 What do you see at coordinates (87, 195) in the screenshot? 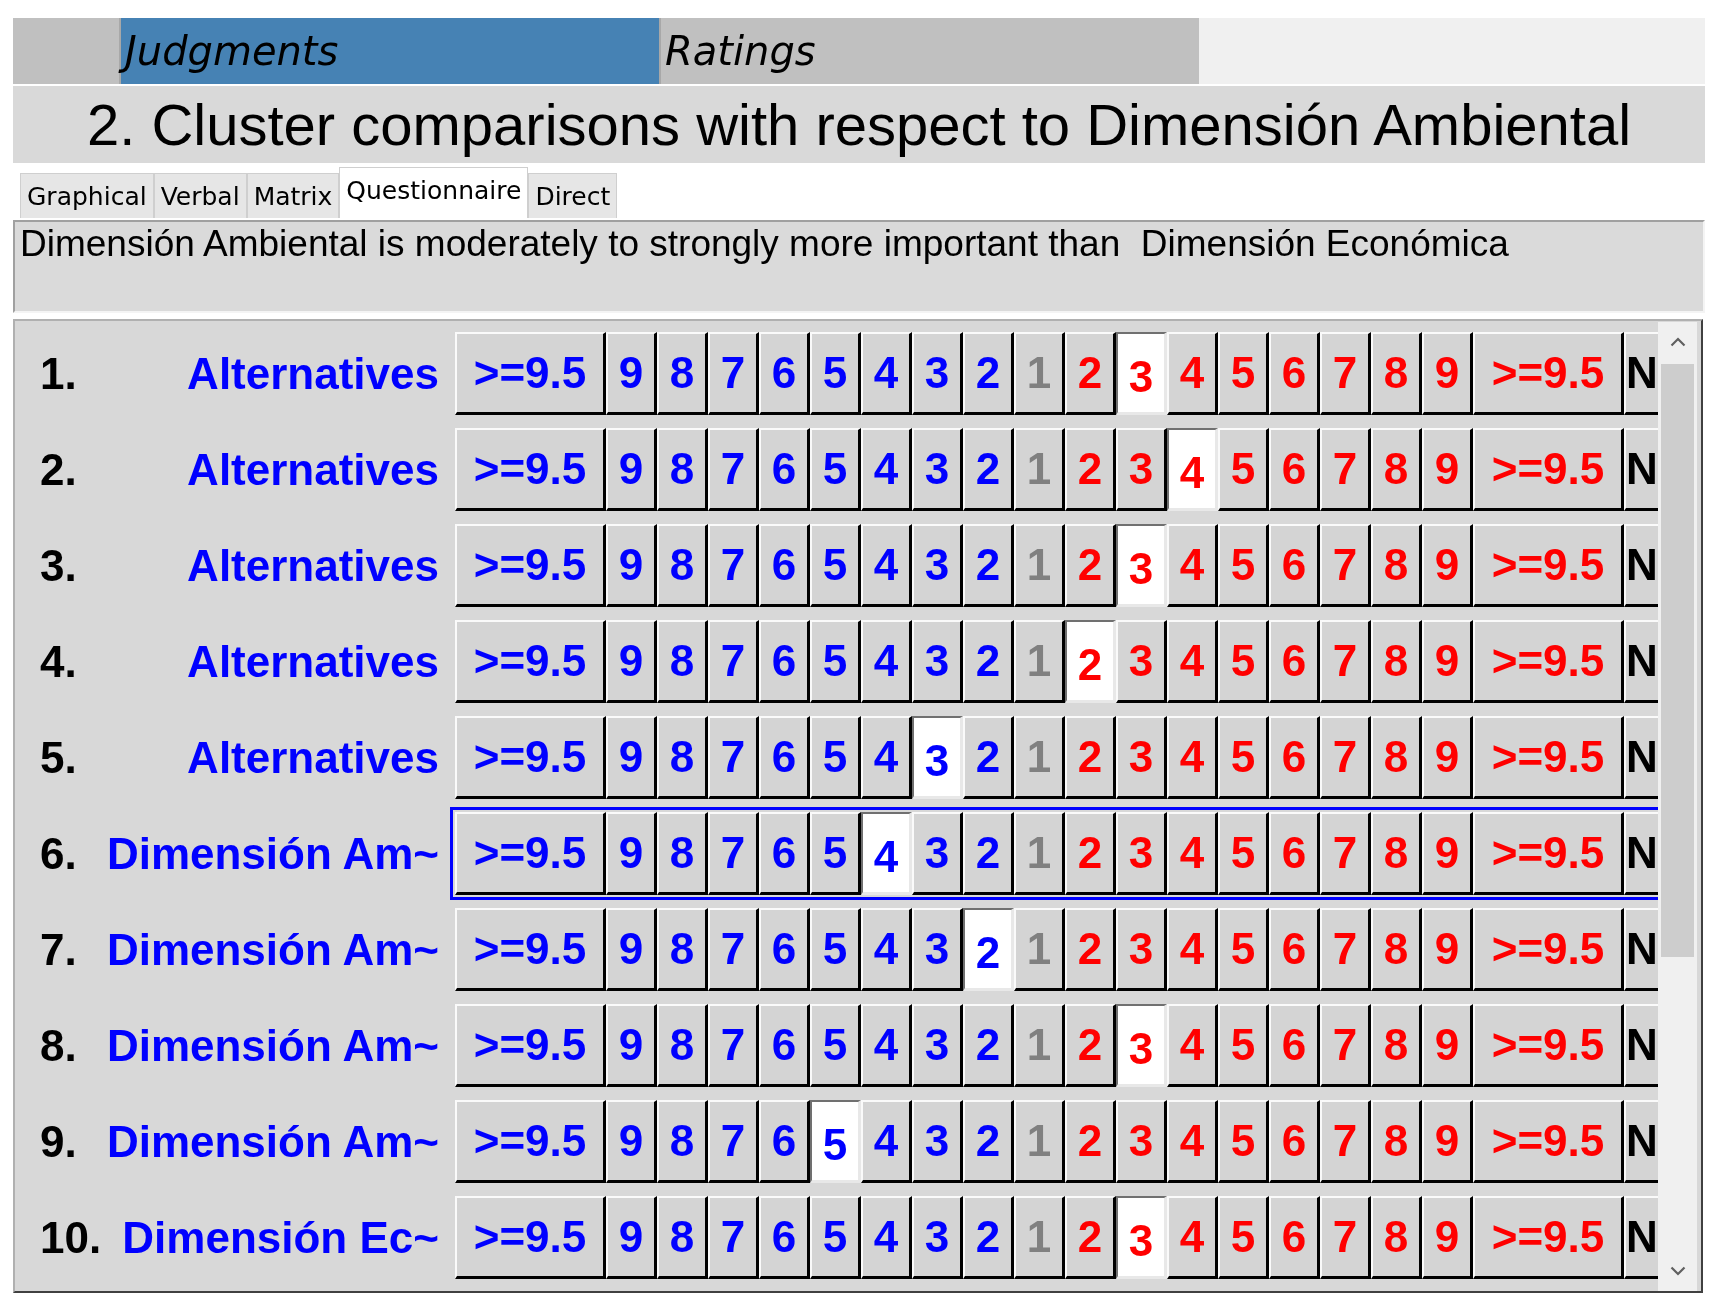
I see `view-tab: Graphical` at bounding box center [87, 195].